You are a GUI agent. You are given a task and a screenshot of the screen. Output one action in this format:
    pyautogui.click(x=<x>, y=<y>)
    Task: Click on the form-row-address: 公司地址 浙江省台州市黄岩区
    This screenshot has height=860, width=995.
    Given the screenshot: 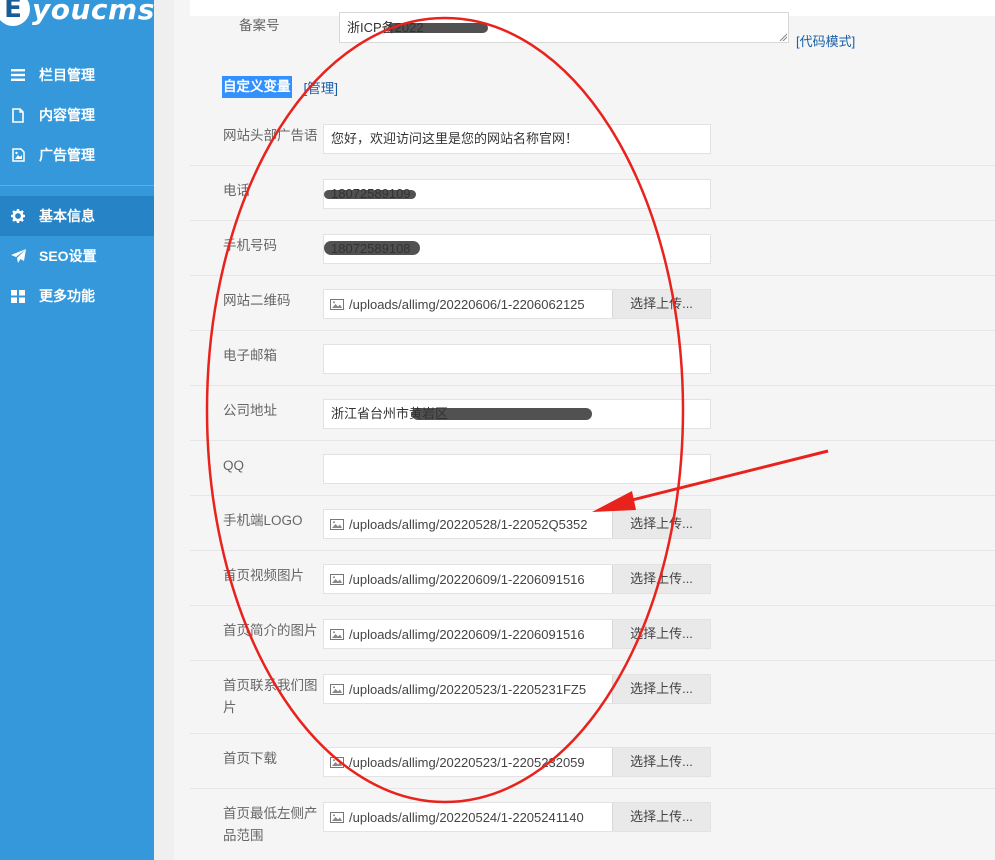 What is the action you would take?
    pyautogui.click(x=592, y=413)
    